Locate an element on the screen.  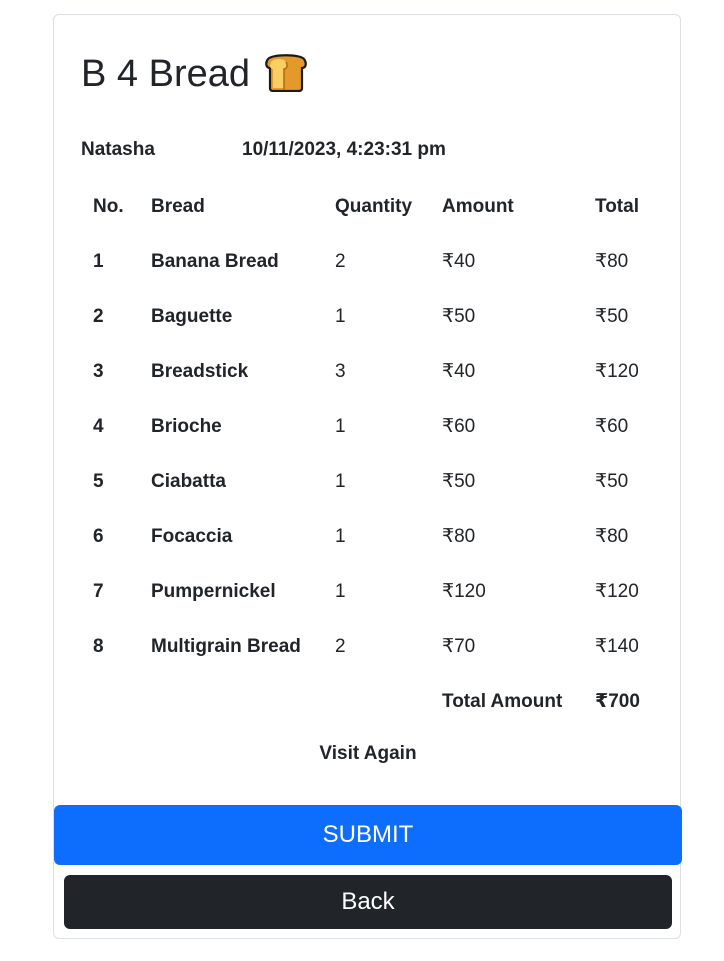
row-number: 6 is located at coordinates (98, 536).